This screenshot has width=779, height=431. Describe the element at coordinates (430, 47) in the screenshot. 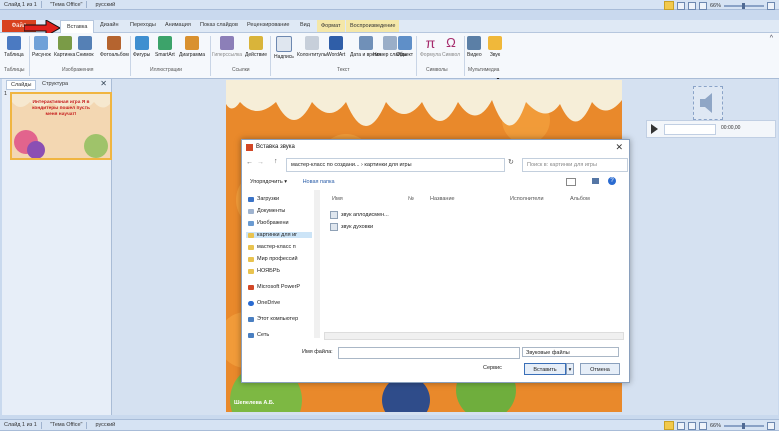

I see `formula-button: π Формула` at that location.